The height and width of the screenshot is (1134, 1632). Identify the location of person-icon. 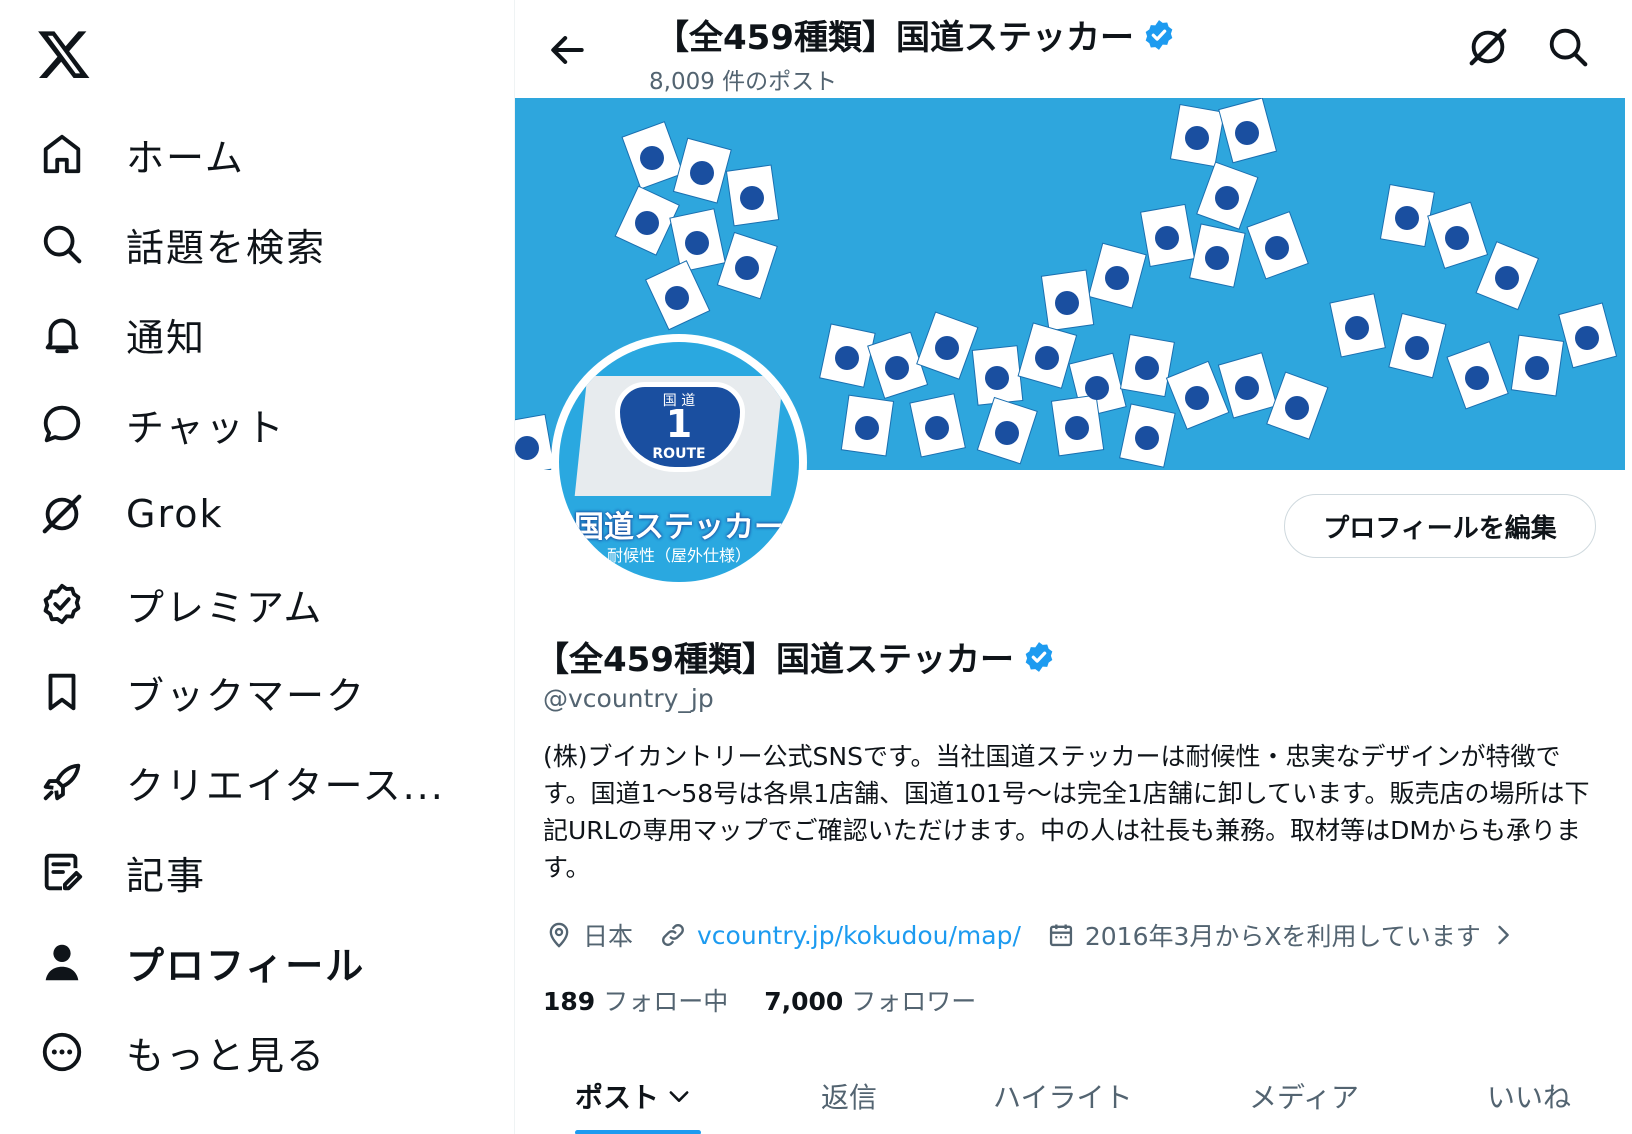
(62, 962).